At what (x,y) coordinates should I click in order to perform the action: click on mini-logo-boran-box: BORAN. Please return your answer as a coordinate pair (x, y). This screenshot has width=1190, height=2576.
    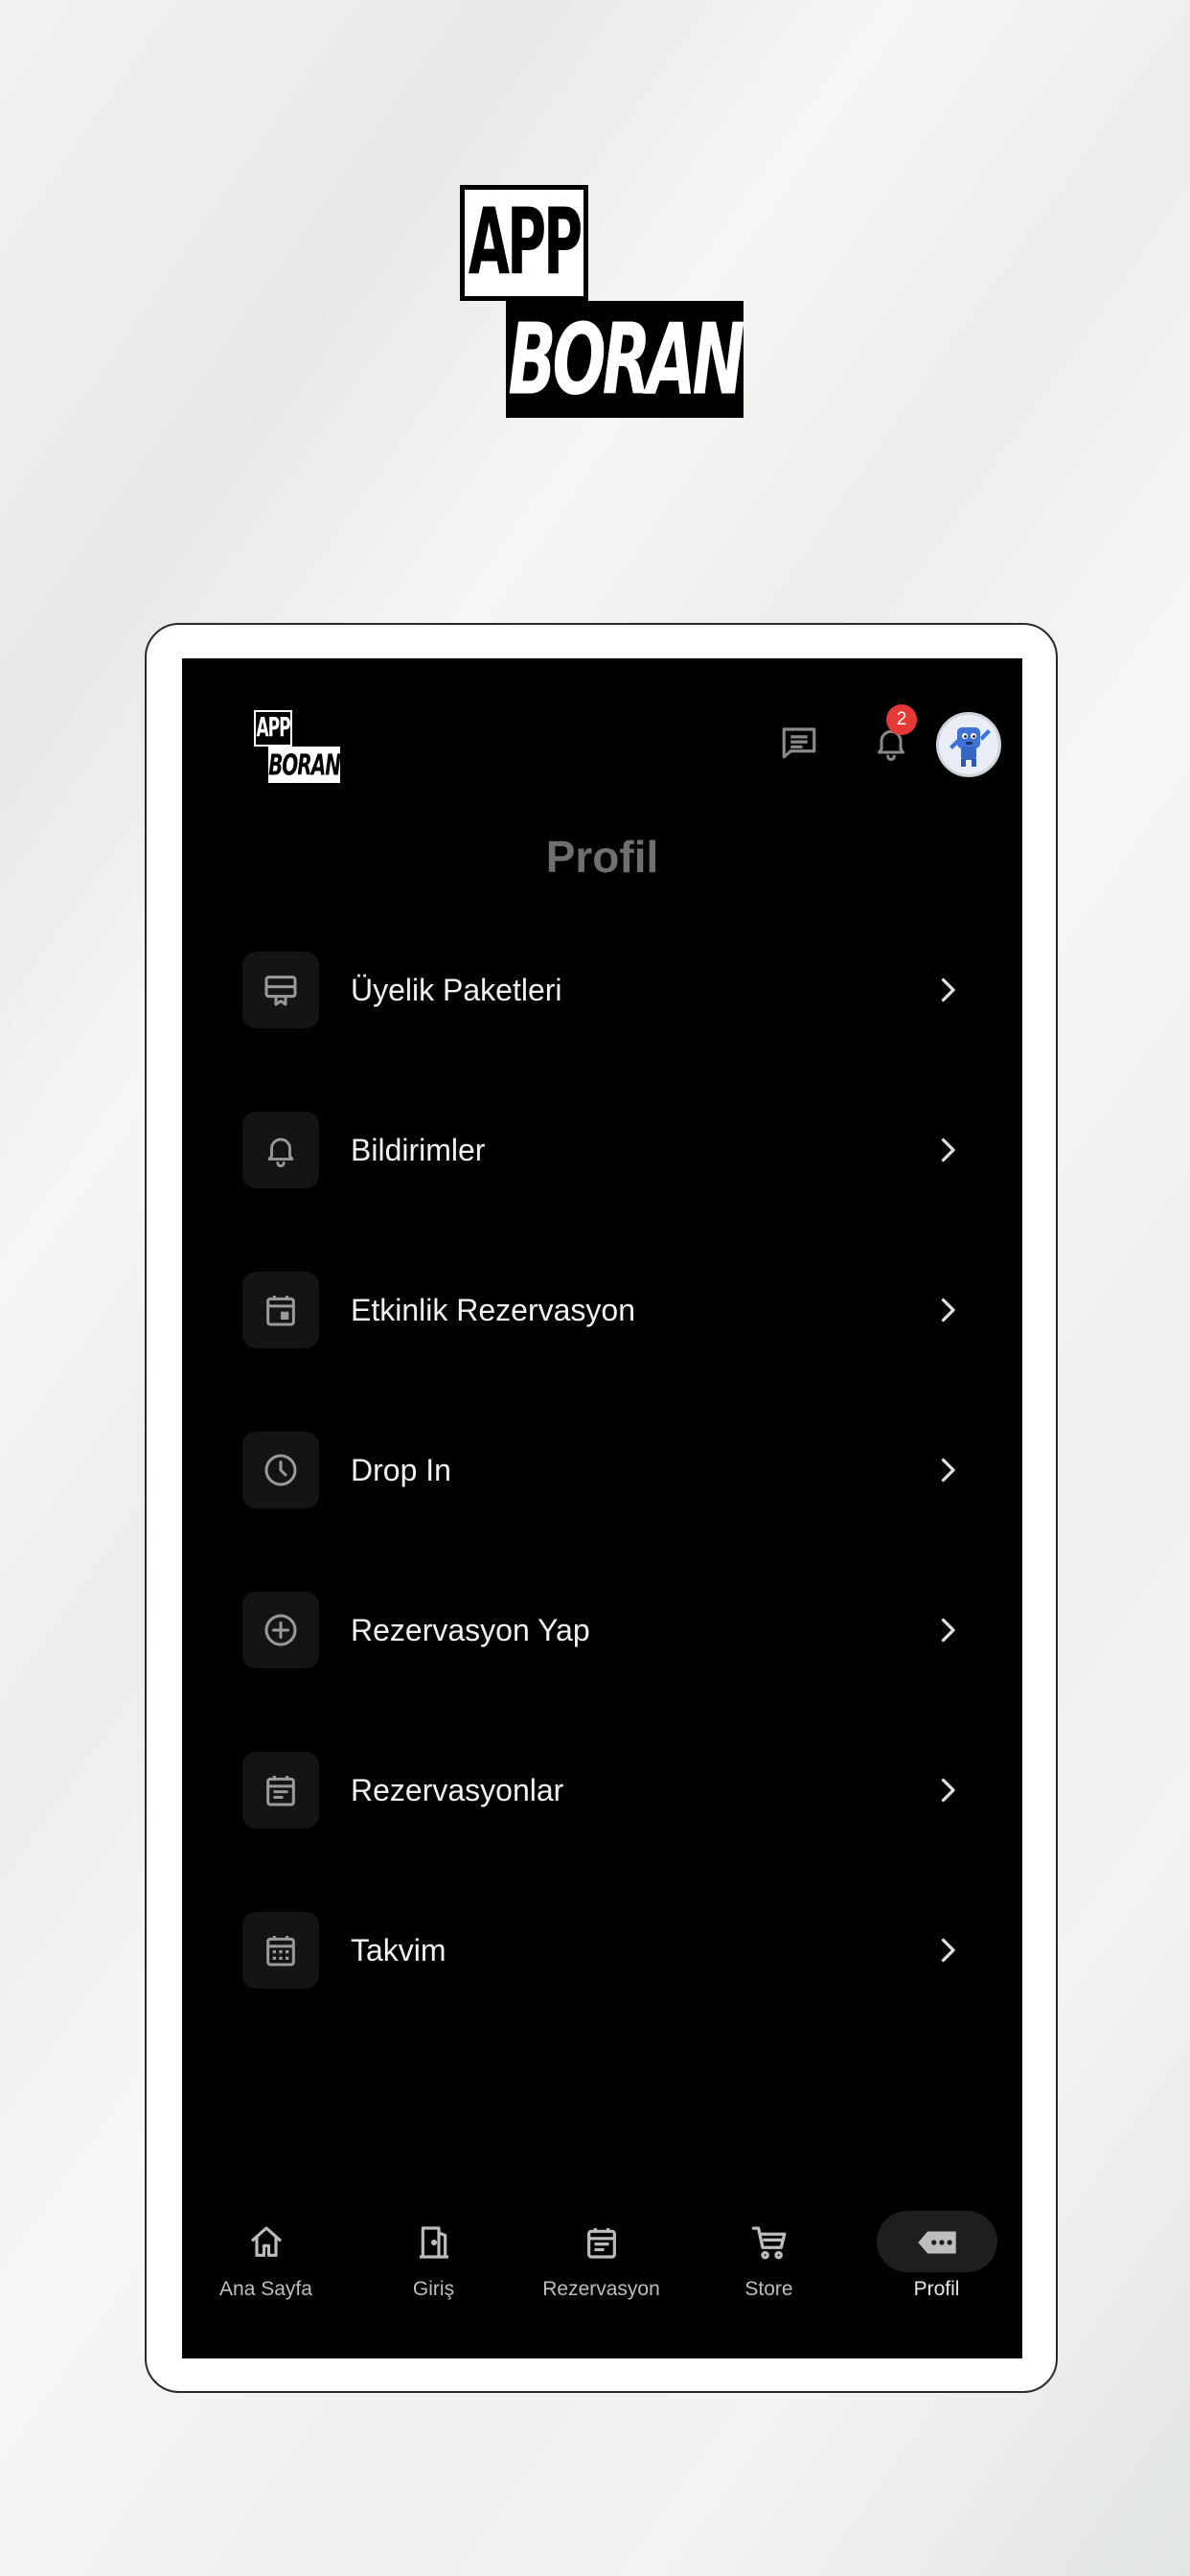
    Looking at the image, I should click on (304, 765).